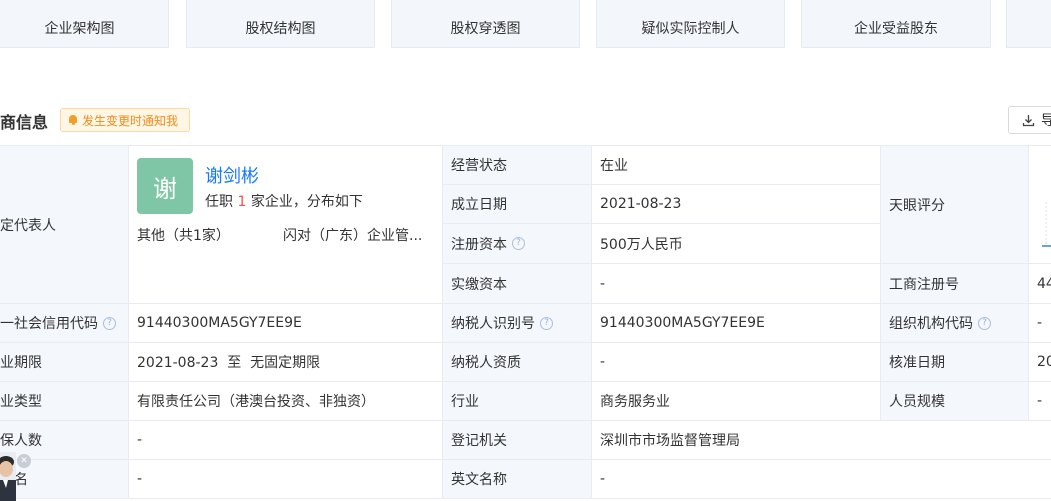 The image size is (1051, 501). Describe the element at coordinates (955, 323) in the screenshot. I see `label-org-code: 组织机构代码?` at that location.